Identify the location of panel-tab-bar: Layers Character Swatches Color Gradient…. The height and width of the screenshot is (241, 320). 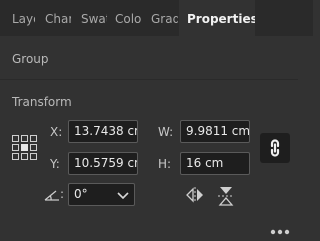
(156, 18).